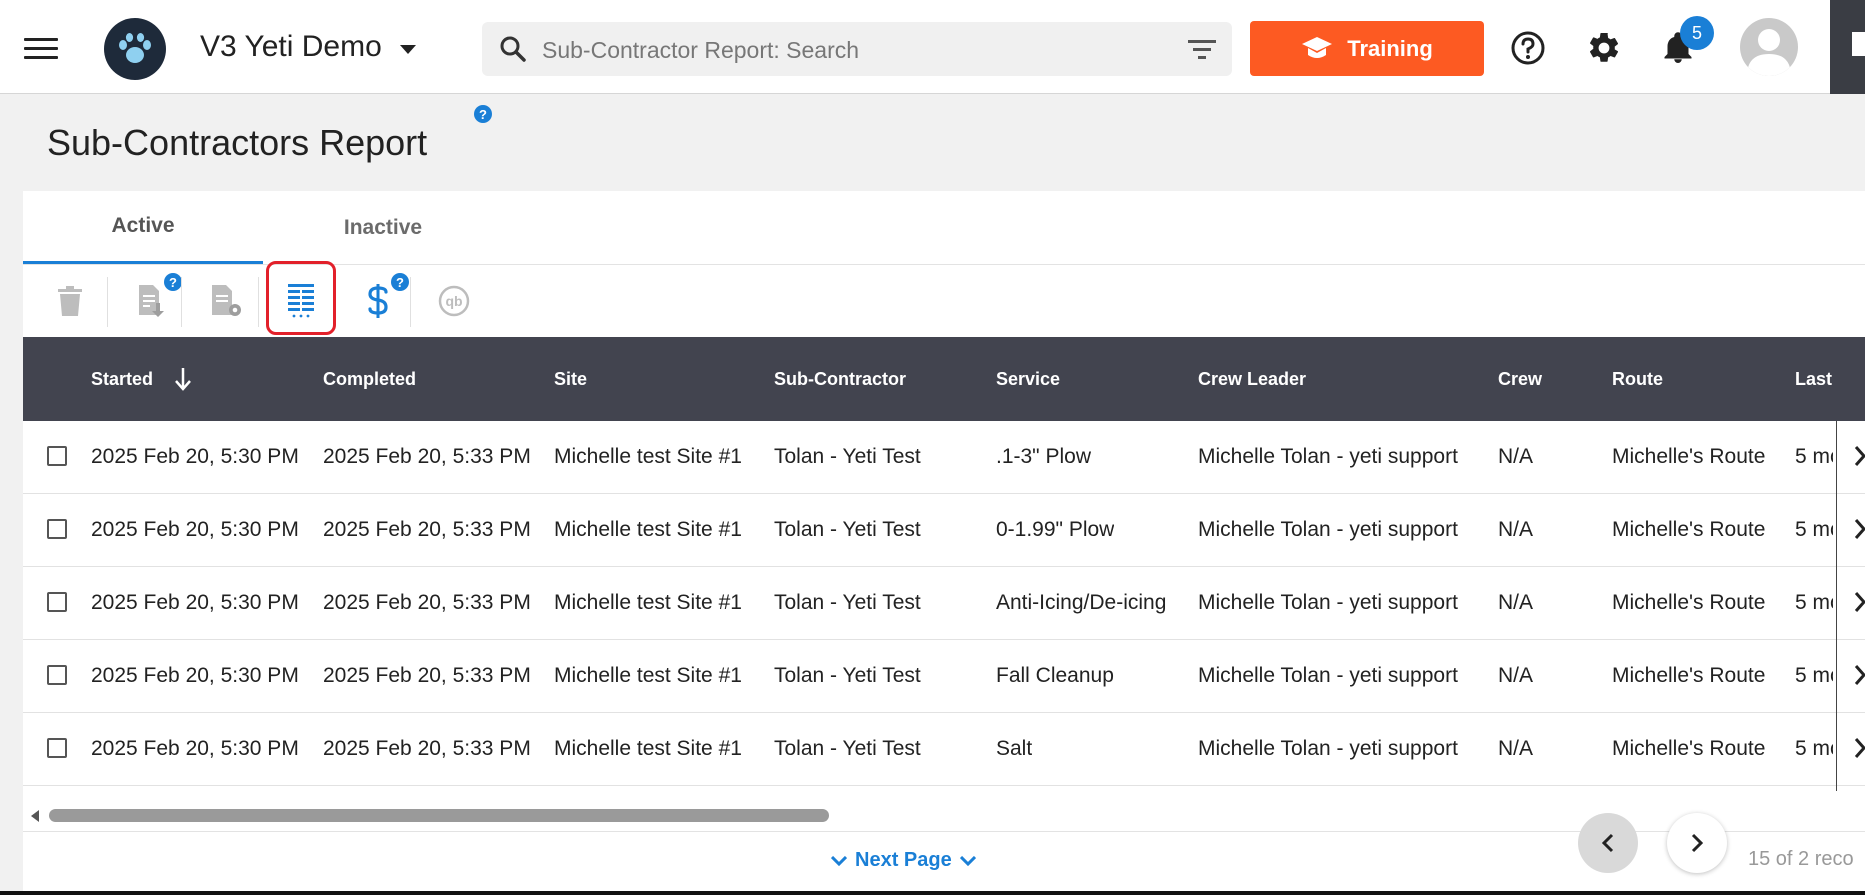  Describe the element at coordinates (400, 282) in the screenshot. I see `pricing-help-icon: ?` at that location.